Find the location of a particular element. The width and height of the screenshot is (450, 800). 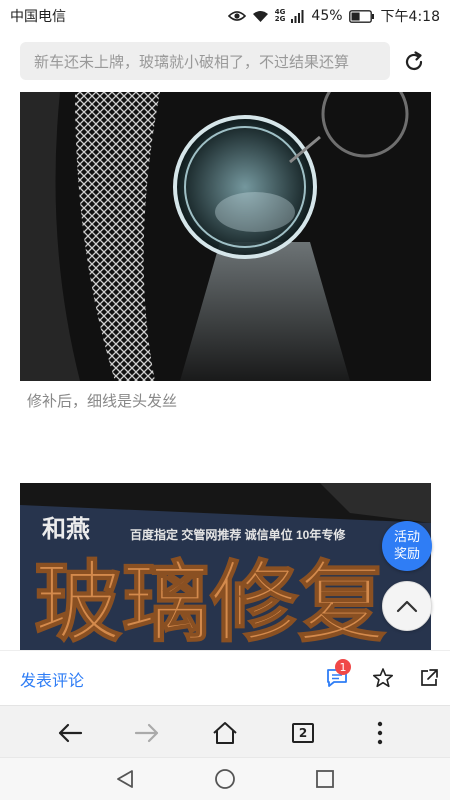

carrier-label: 中国电信 is located at coordinates (38, 17).